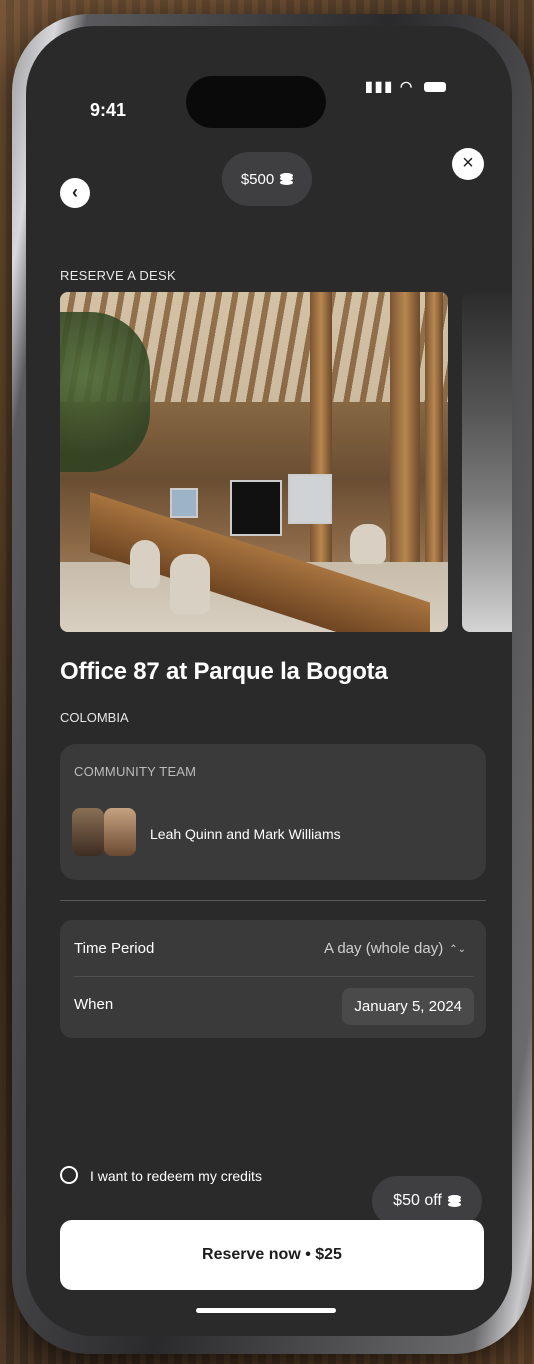  I want to click on community-team-label: COMMUNITY TEAM, so click(135, 771).